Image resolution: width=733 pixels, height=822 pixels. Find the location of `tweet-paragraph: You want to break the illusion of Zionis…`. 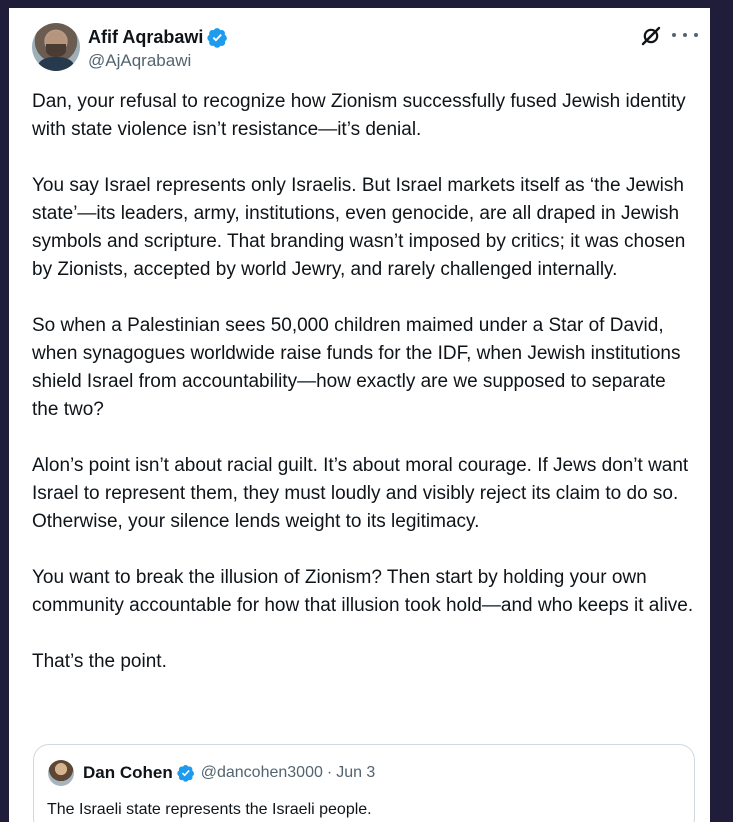

tweet-paragraph: You want to break the illusion of Zionis… is located at coordinates (363, 591).